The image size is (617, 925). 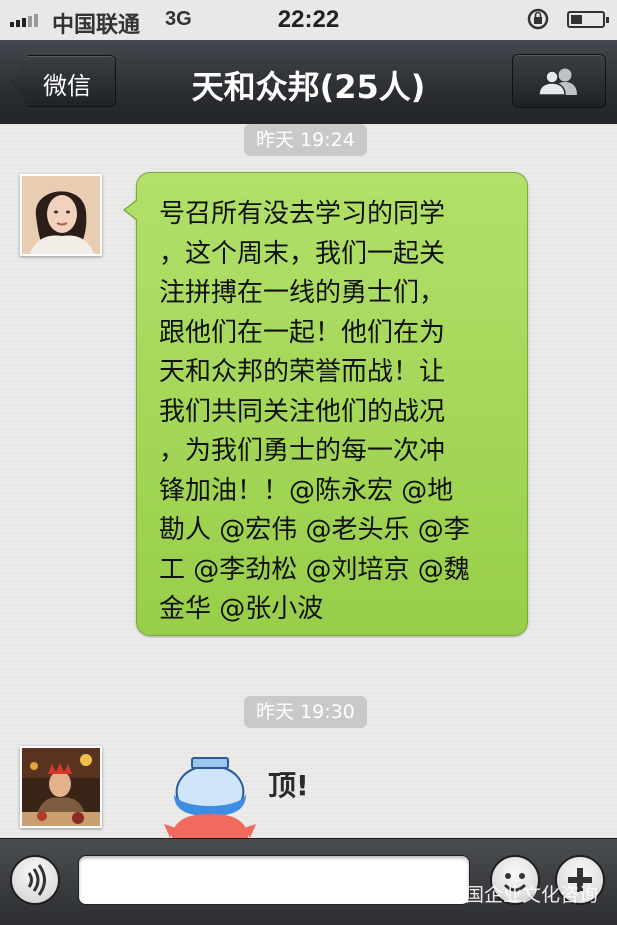 I want to click on timestamp: 昨天 19:30, so click(x=305, y=712).